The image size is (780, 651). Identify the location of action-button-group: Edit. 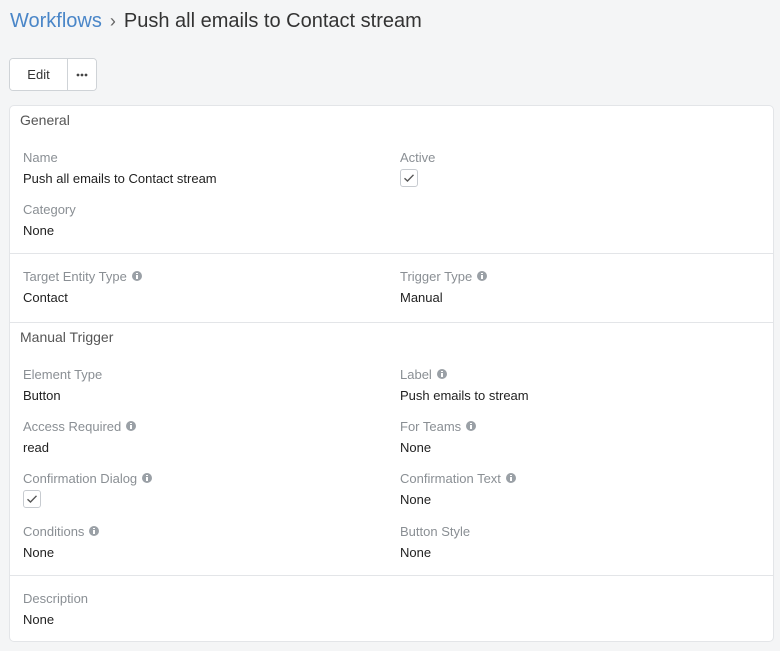
(53, 74).